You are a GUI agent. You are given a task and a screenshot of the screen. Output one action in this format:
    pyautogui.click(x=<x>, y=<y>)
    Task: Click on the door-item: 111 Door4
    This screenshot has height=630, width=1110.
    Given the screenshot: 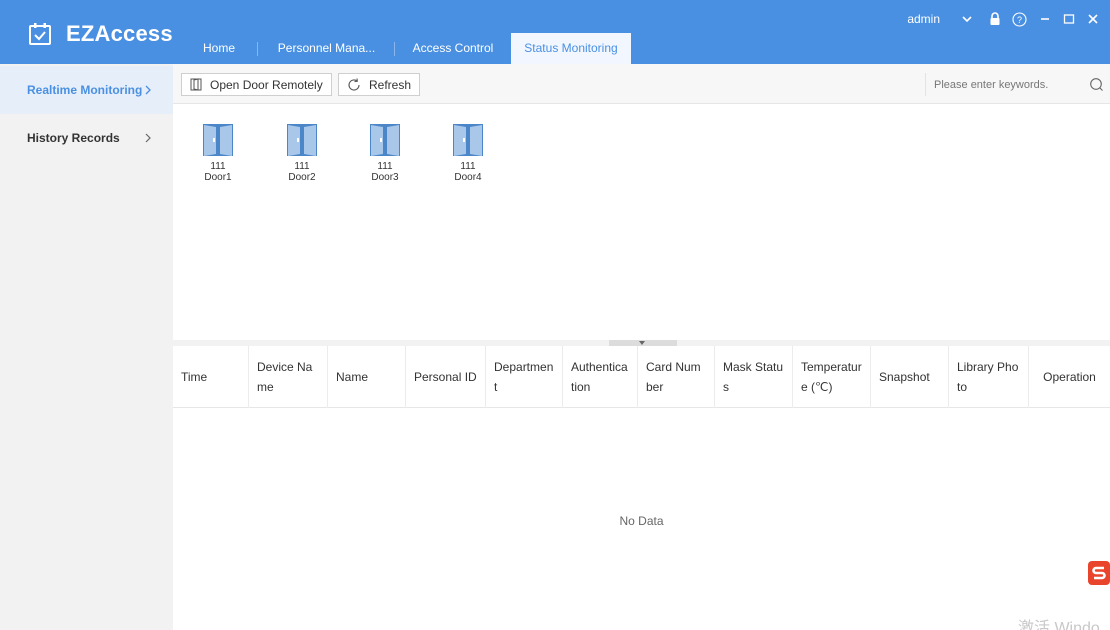 What is the action you would take?
    pyautogui.click(x=468, y=153)
    